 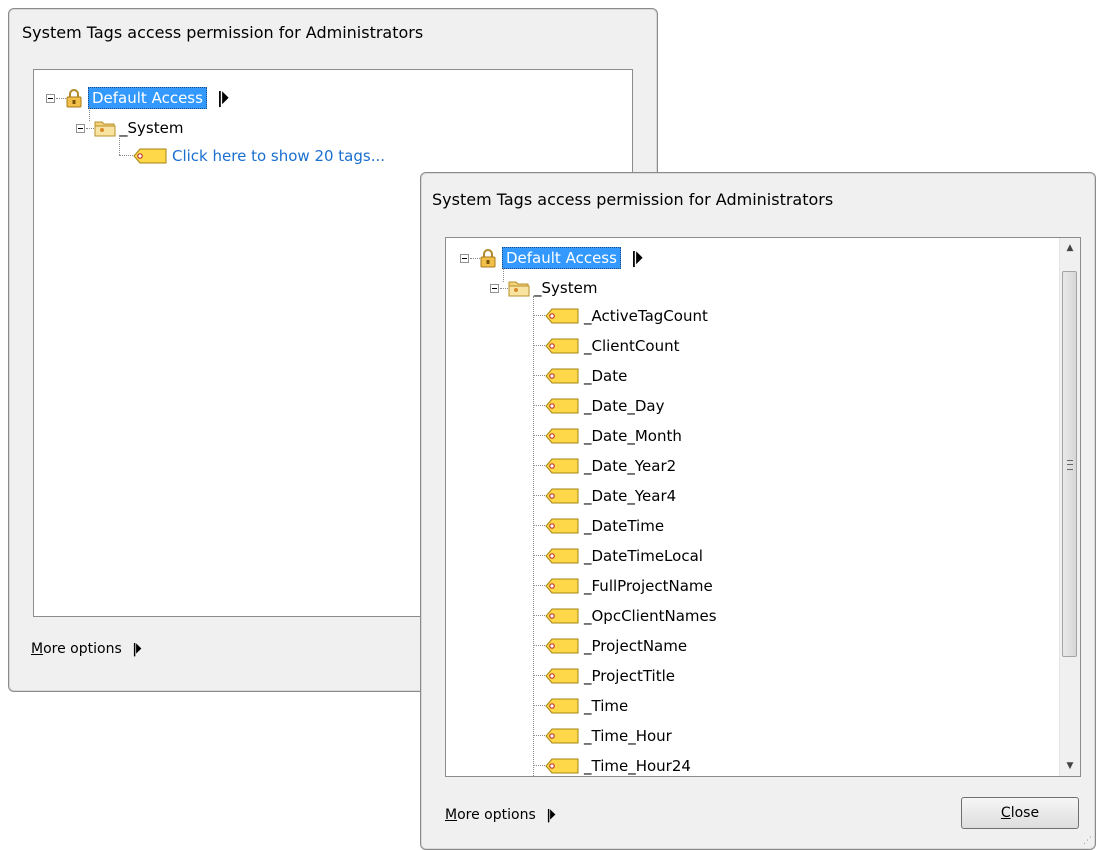 What do you see at coordinates (1087, 841) in the screenshot?
I see `resize-grip-icon: ⋰` at bounding box center [1087, 841].